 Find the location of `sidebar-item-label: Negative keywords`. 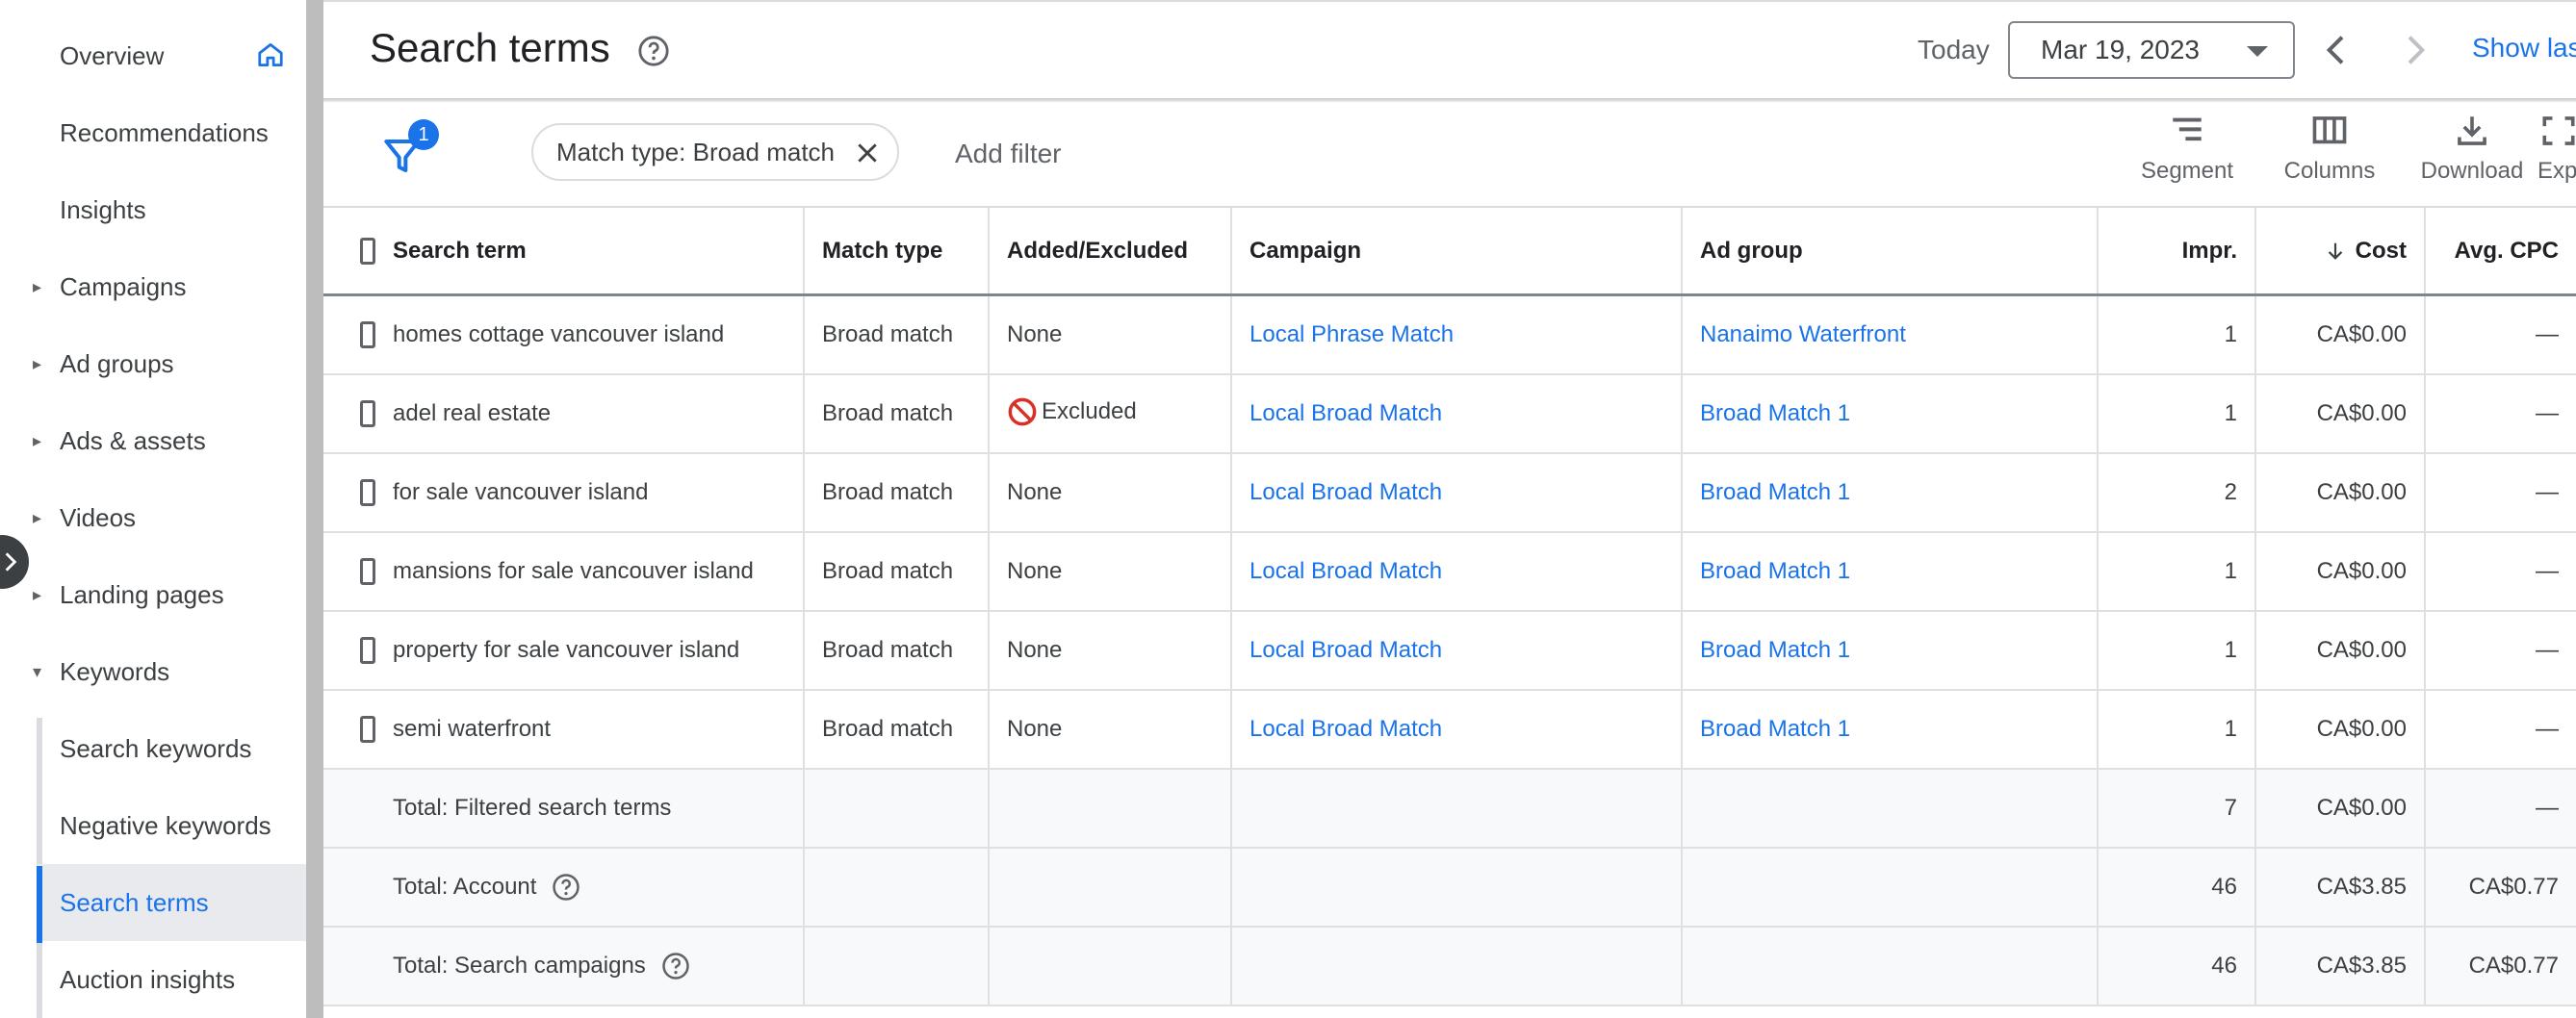

sidebar-item-label: Negative keywords is located at coordinates (166, 825).